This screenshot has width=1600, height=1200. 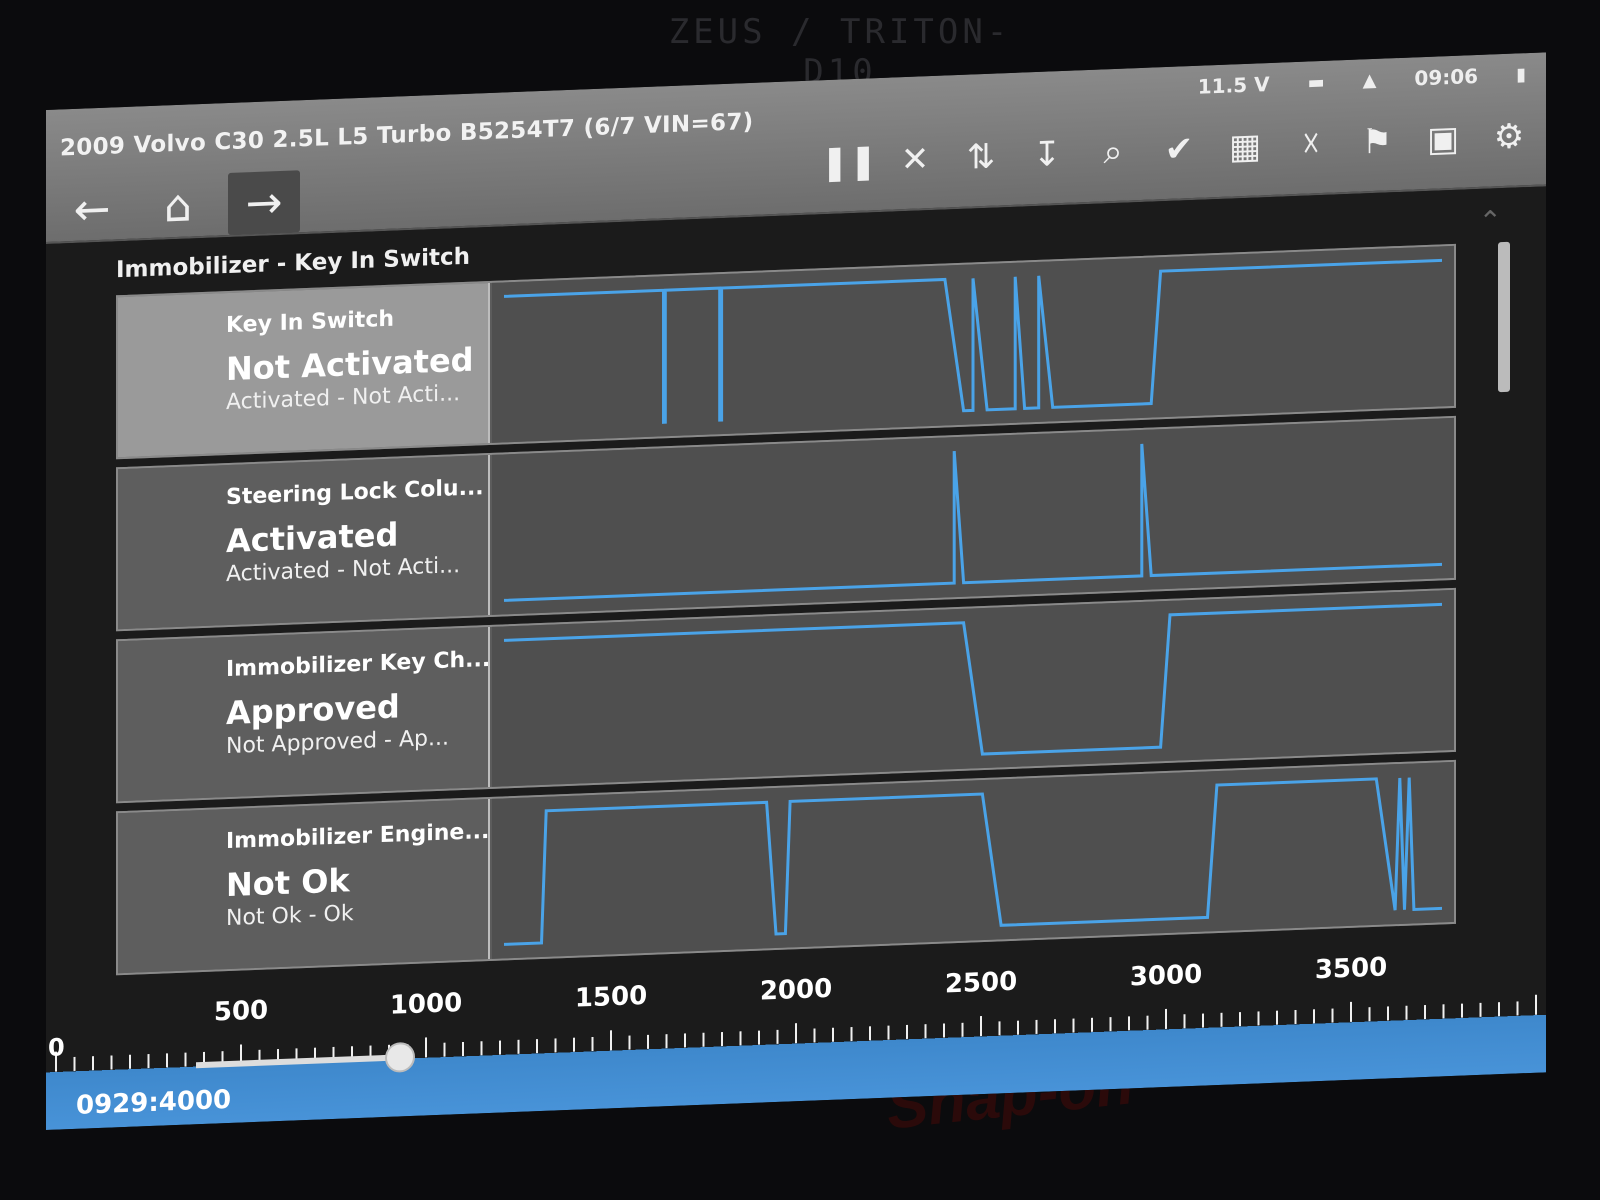 I want to click on section-title: Immobilizer - Key In Switch, so click(x=293, y=263).